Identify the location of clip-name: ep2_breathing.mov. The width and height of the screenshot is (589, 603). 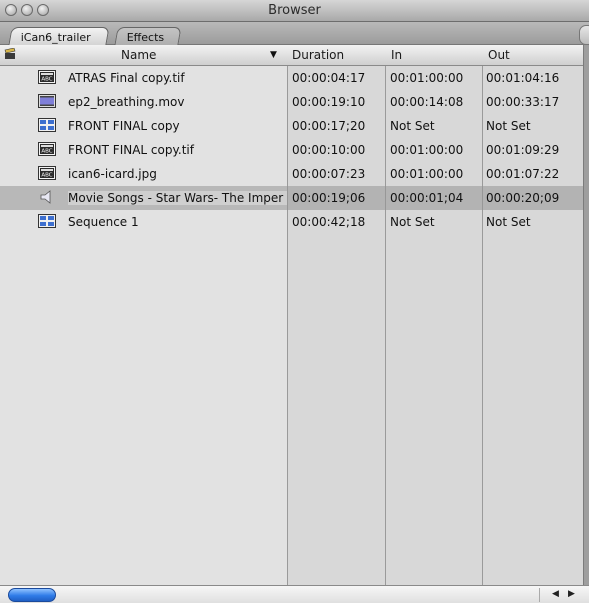
(126, 102).